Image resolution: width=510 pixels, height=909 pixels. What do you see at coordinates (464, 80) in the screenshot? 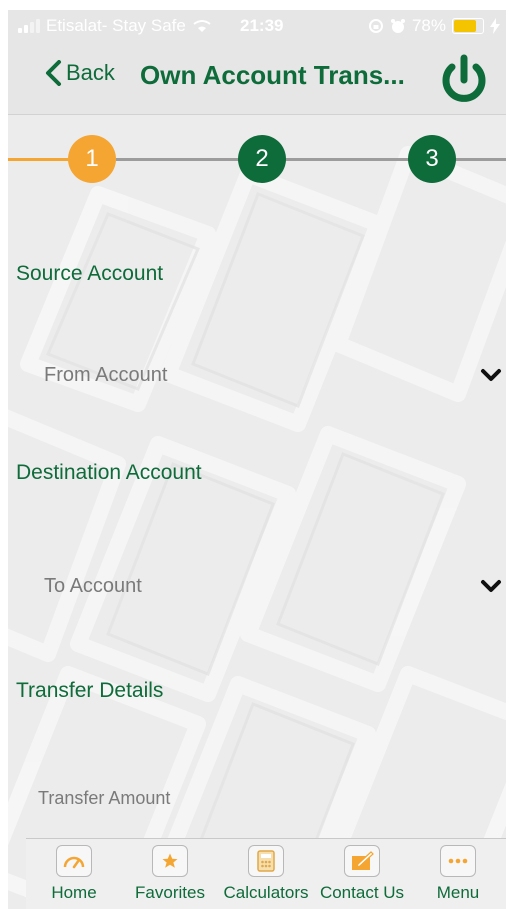
I see `logout-power-icon` at bounding box center [464, 80].